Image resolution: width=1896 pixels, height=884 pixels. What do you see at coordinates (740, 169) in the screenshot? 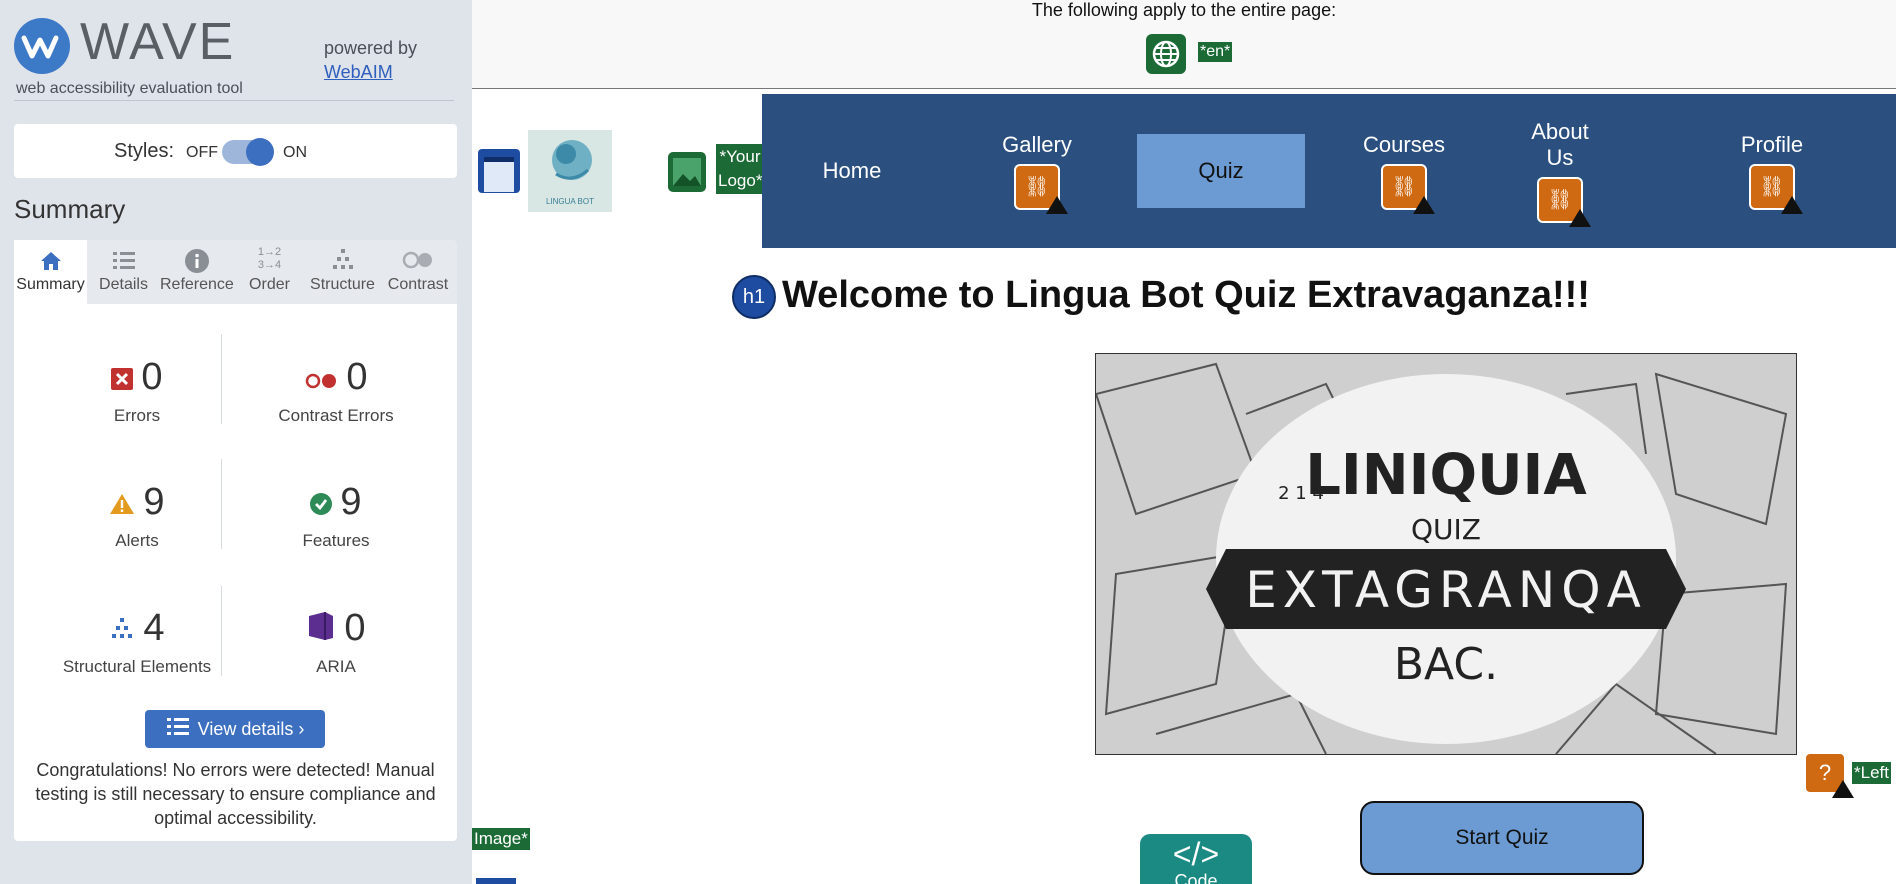
I see `logo-alt-label: *Your Logo*` at bounding box center [740, 169].